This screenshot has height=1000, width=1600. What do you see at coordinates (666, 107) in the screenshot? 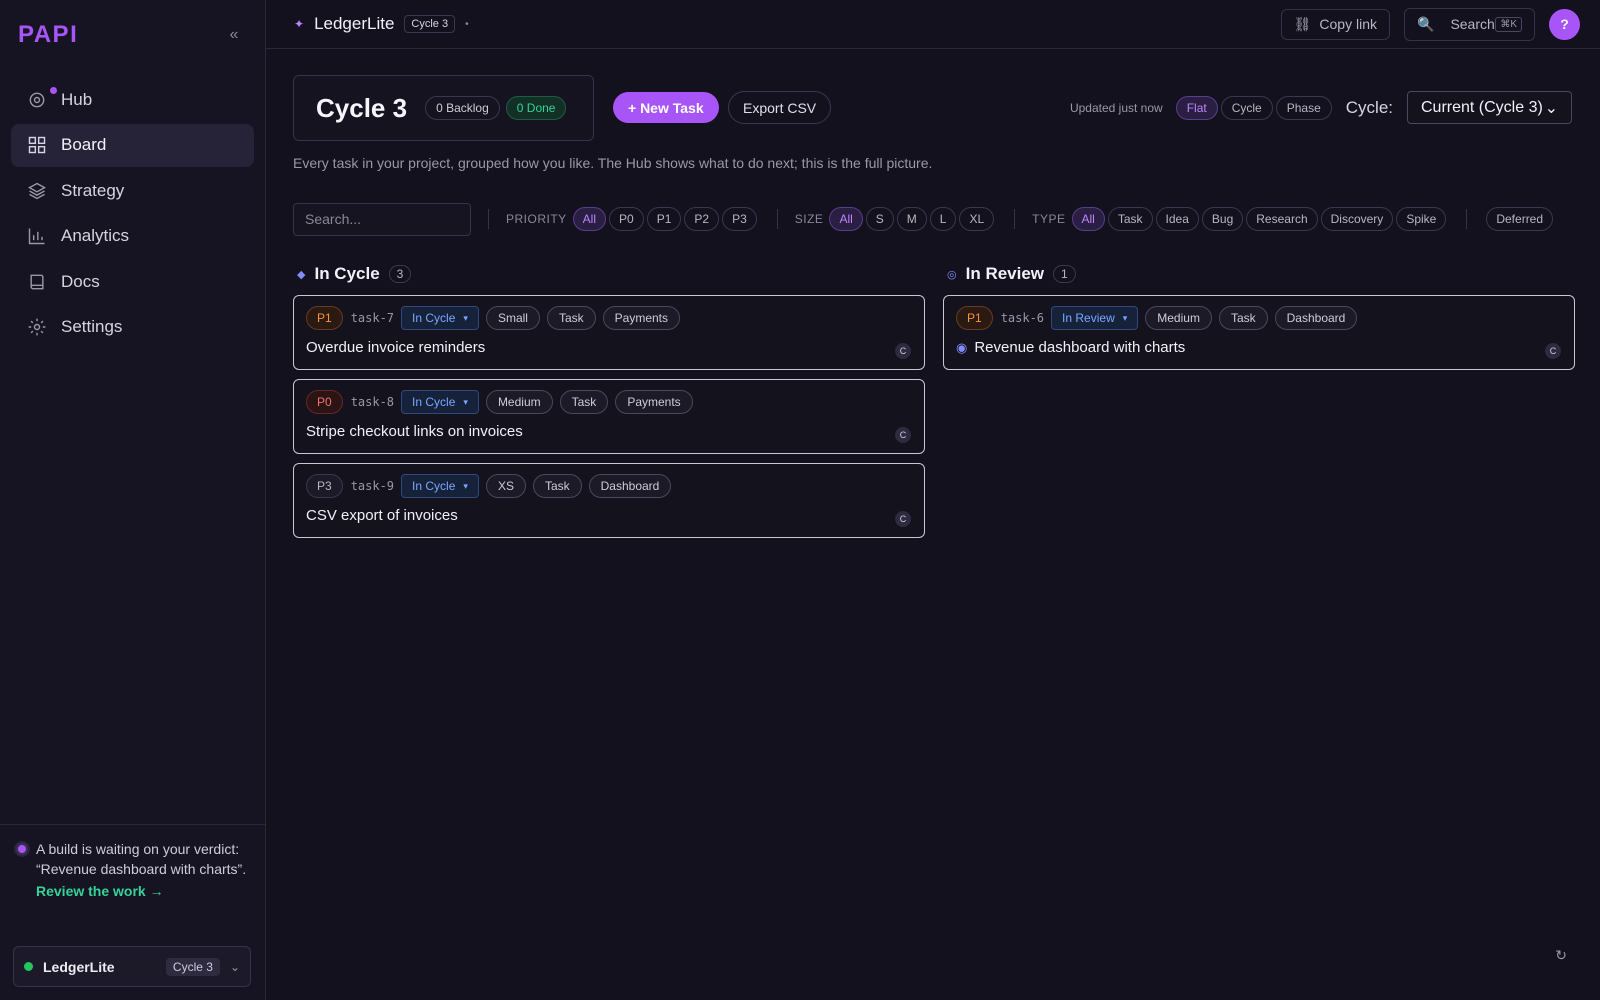
I see `new-task-button: + New Task` at bounding box center [666, 107].